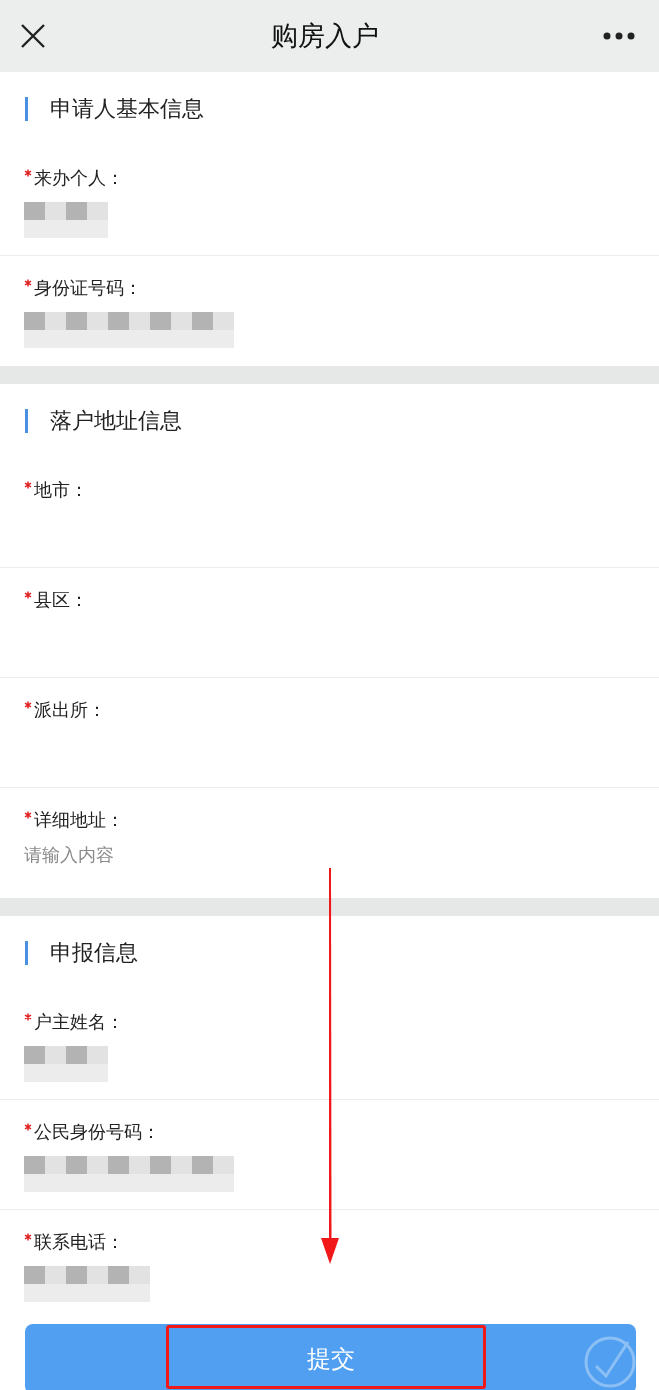 This screenshot has height=1390, width=659. What do you see at coordinates (330, 1357) in the screenshot?
I see `submit-button: 提交` at bounding box center [330, 1357].